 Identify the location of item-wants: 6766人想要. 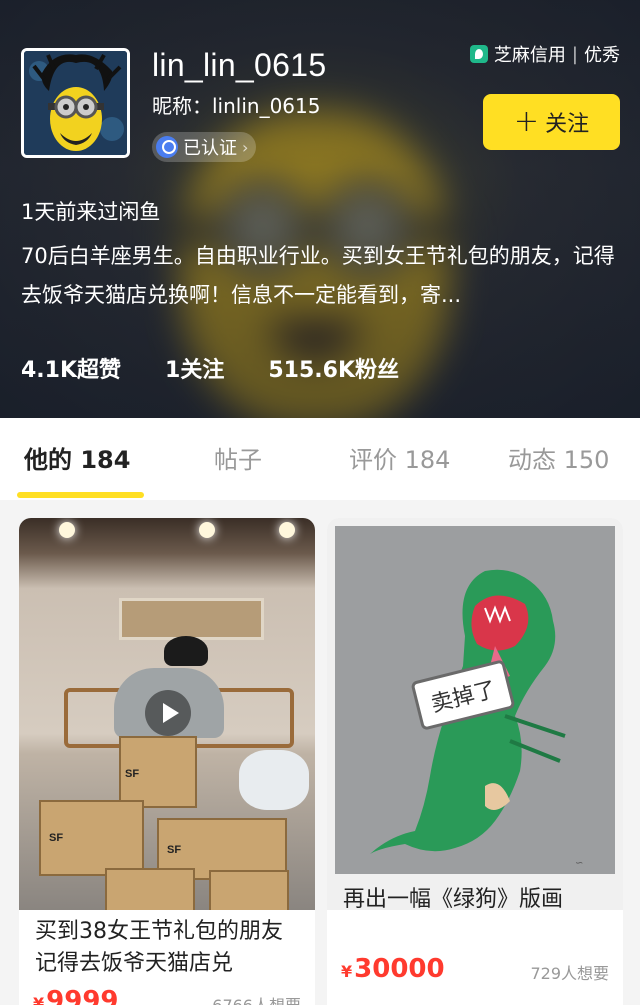
(256, 998).